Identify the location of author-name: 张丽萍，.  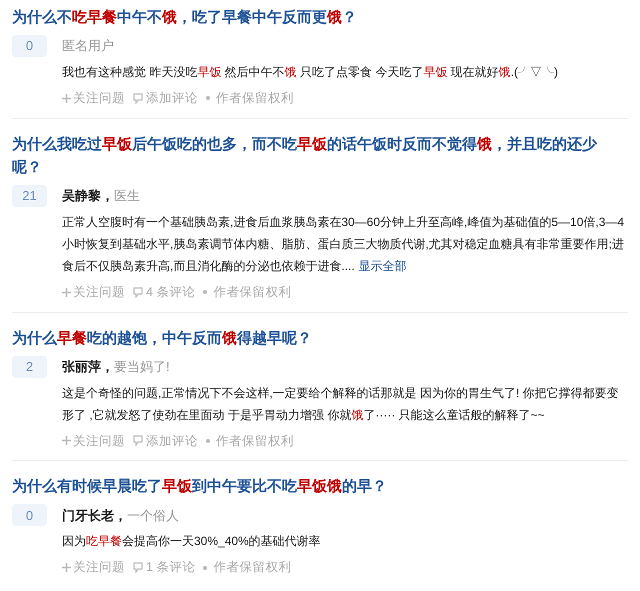
(88, 366).